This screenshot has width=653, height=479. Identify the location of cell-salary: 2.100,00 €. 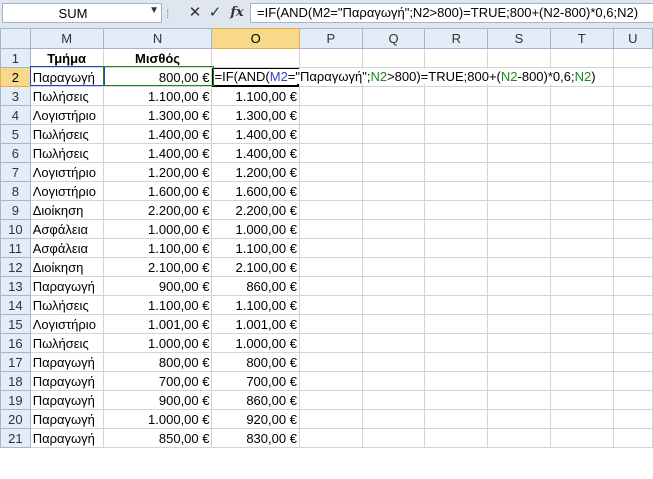
(157, 267).